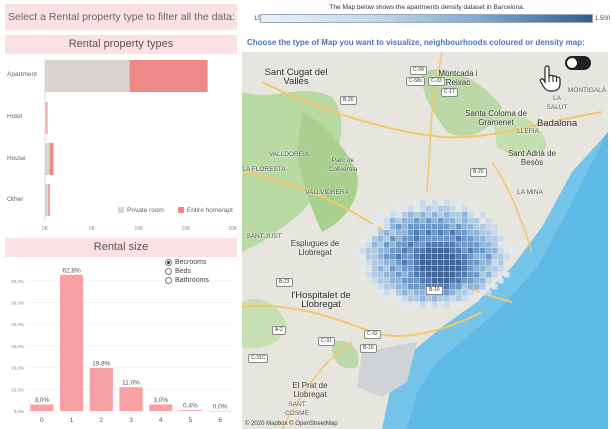  What do you see at coordinates (297, 409) in the screenshot?
I see `place-sant-cosme: SANT COSME` at bounding box center [297, 409].